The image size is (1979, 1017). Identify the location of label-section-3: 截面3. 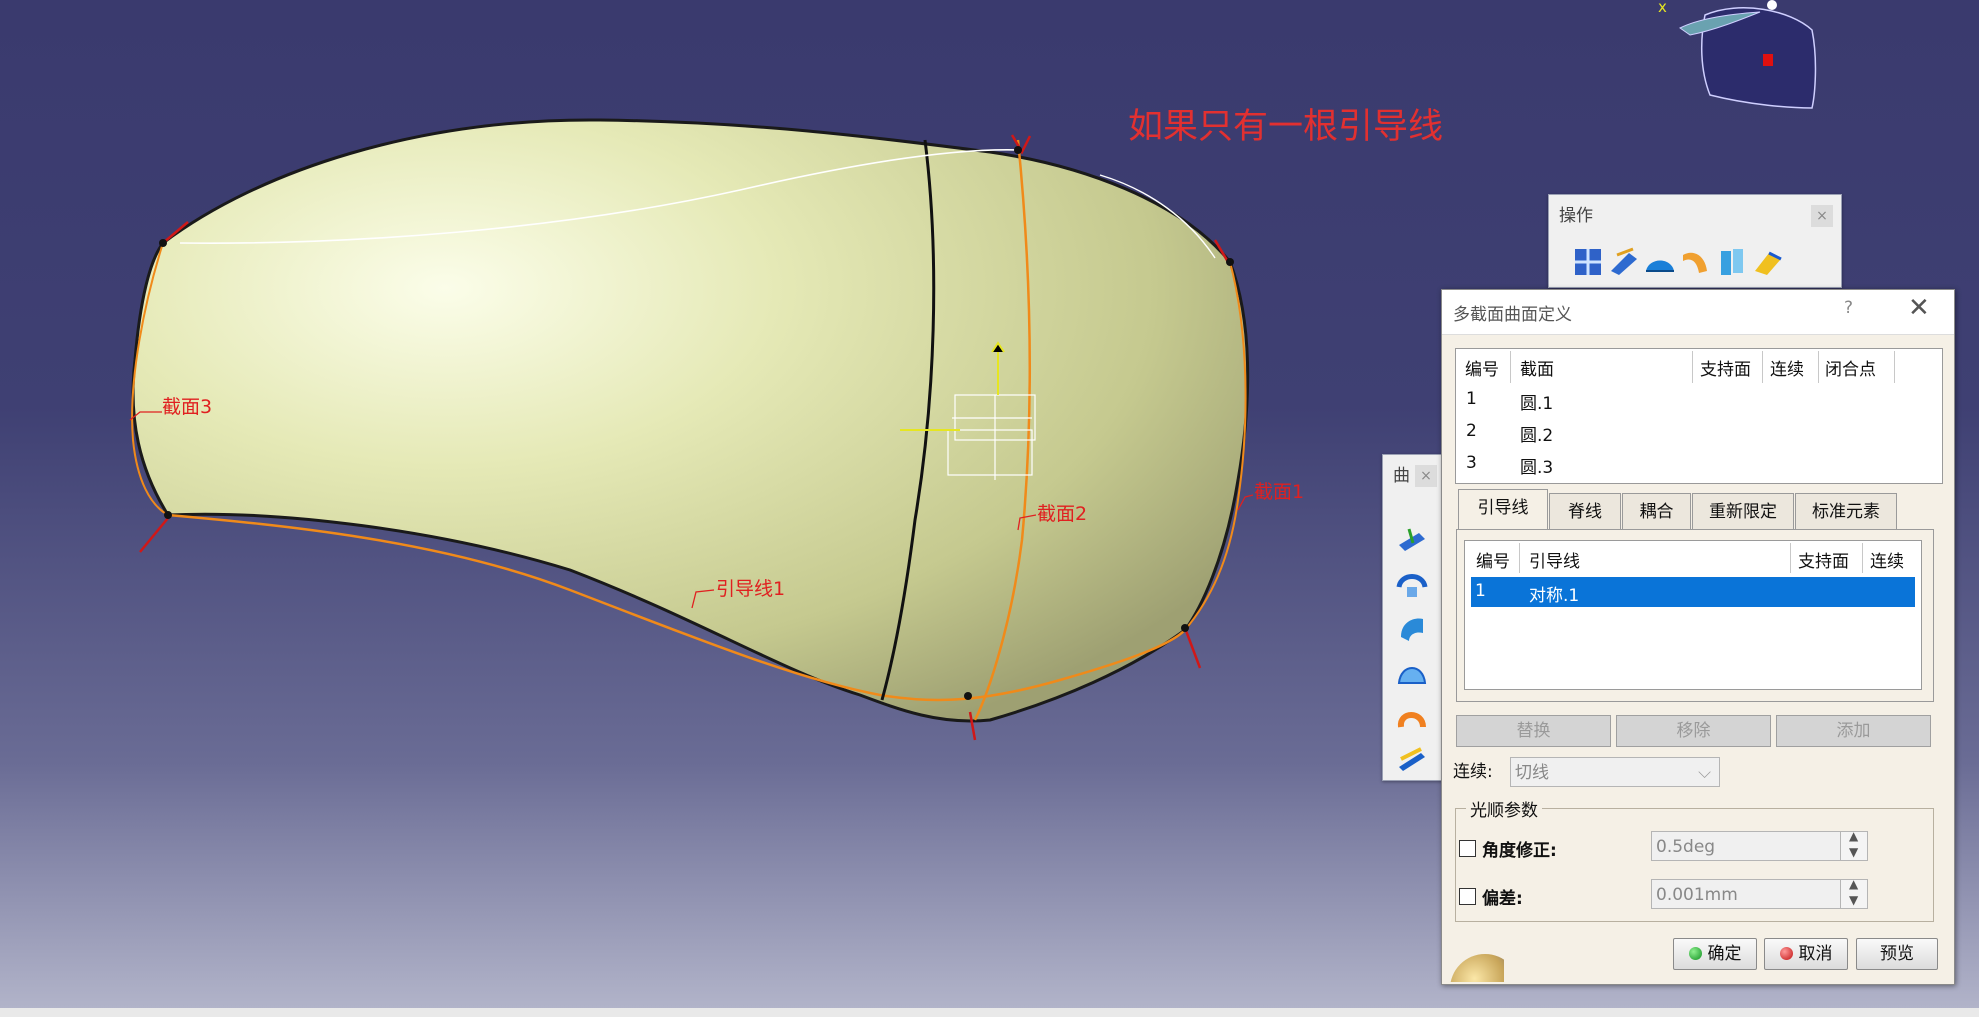
(187, 407).